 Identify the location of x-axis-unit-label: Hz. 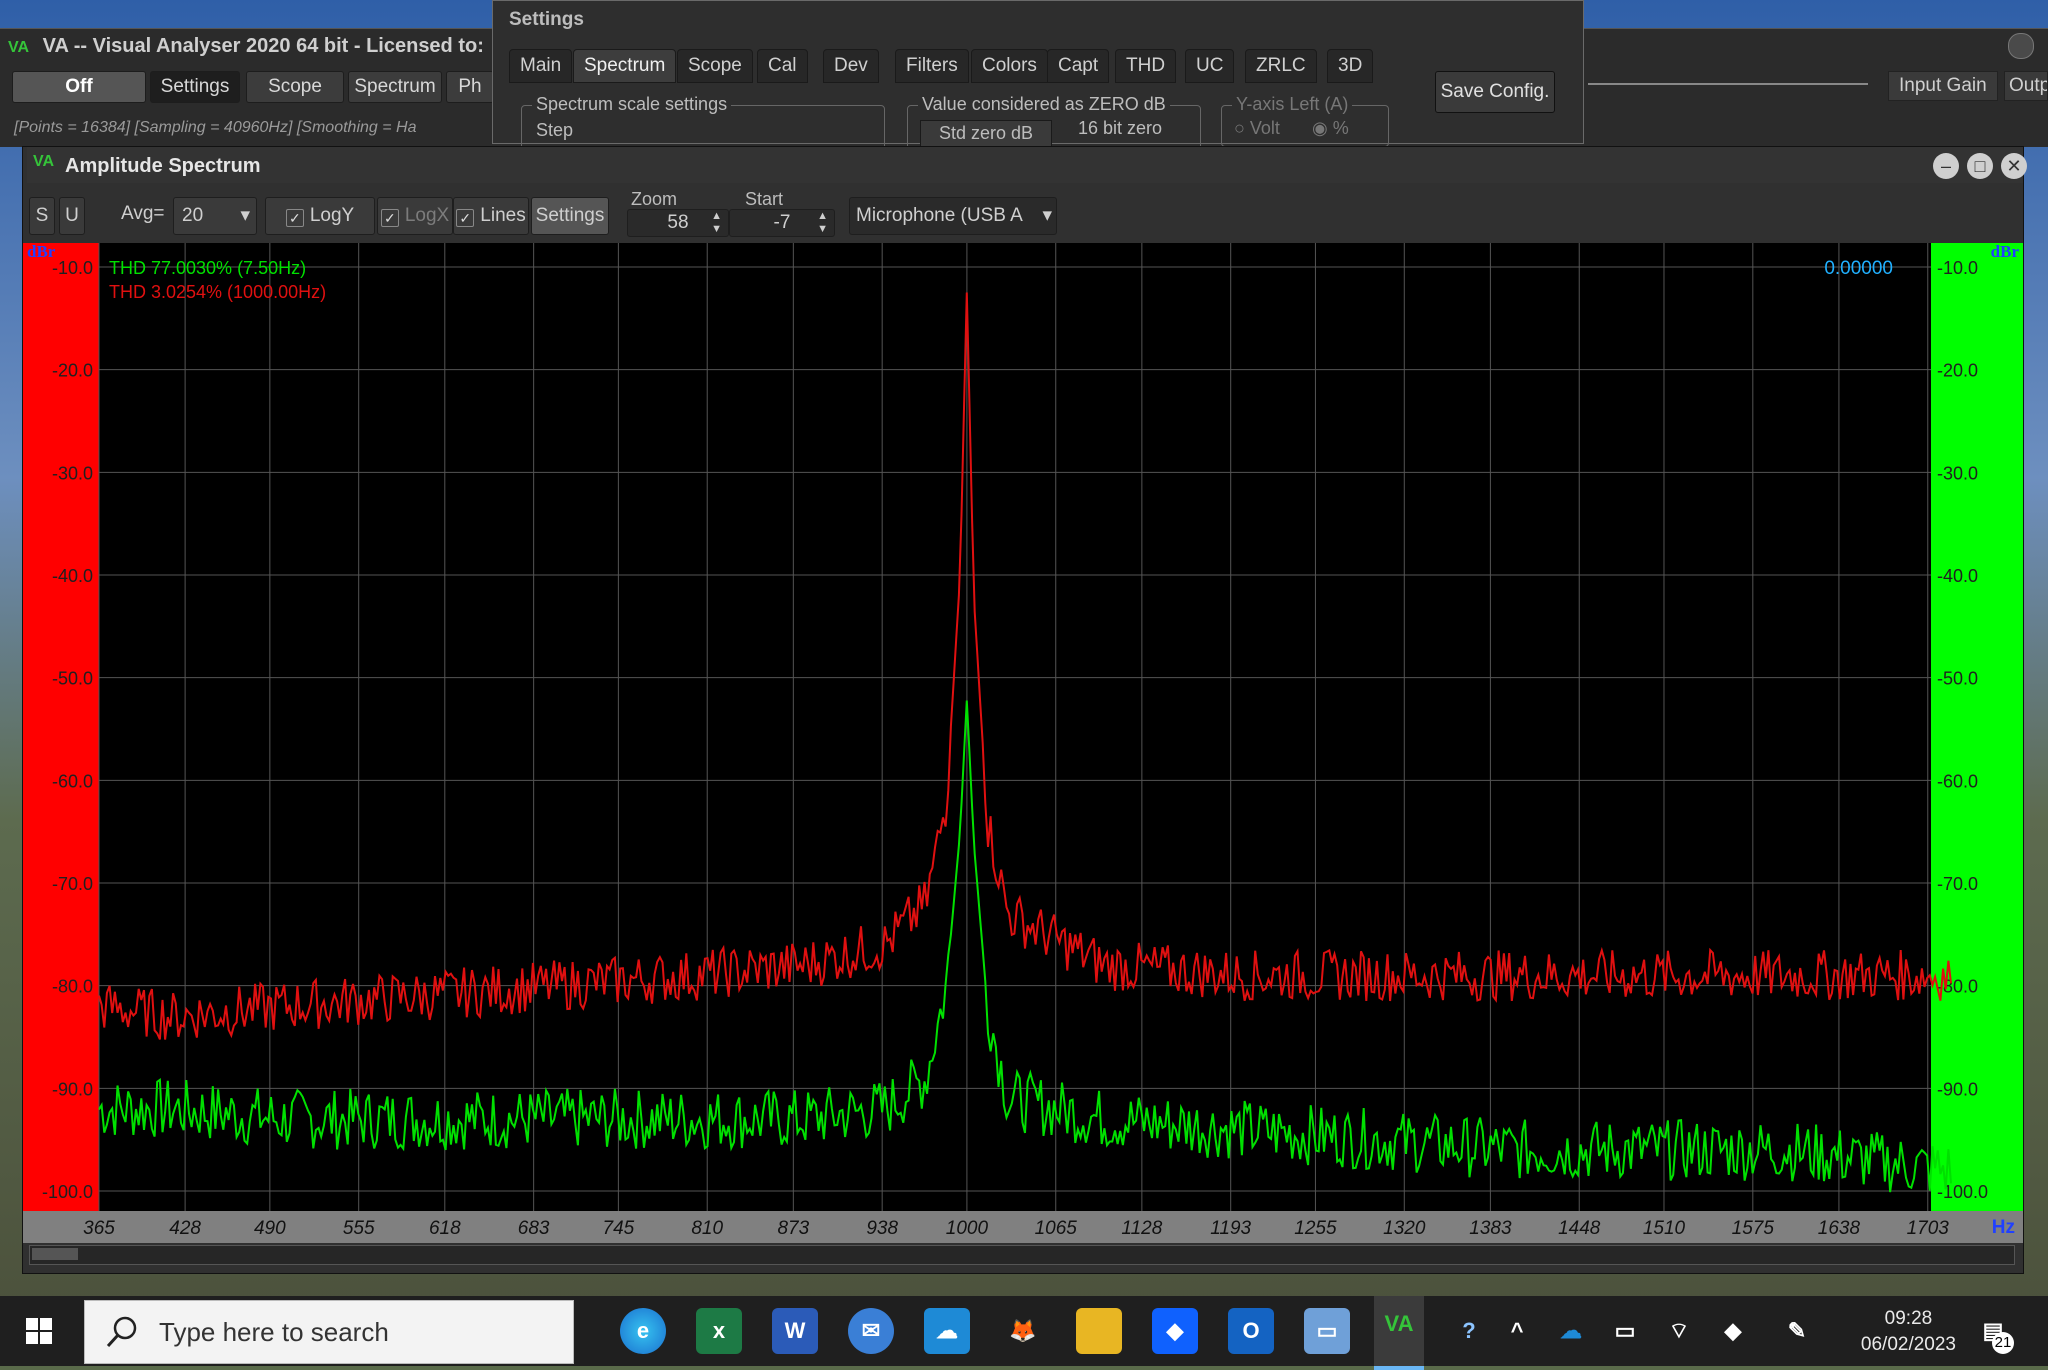
(2003, 1227).